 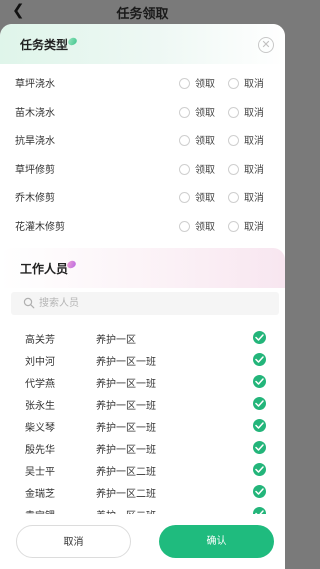 I want to click on task-row: 草坪修剪 领取 取消, so click(x=142, y=168).